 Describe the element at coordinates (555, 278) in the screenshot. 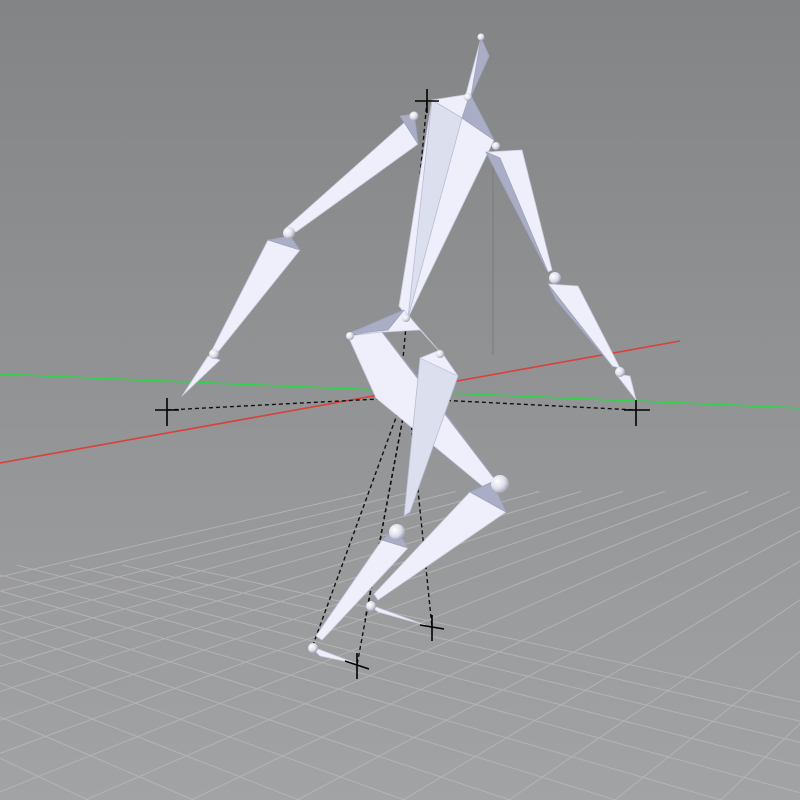

I see `right-elbow-joint` at that location.